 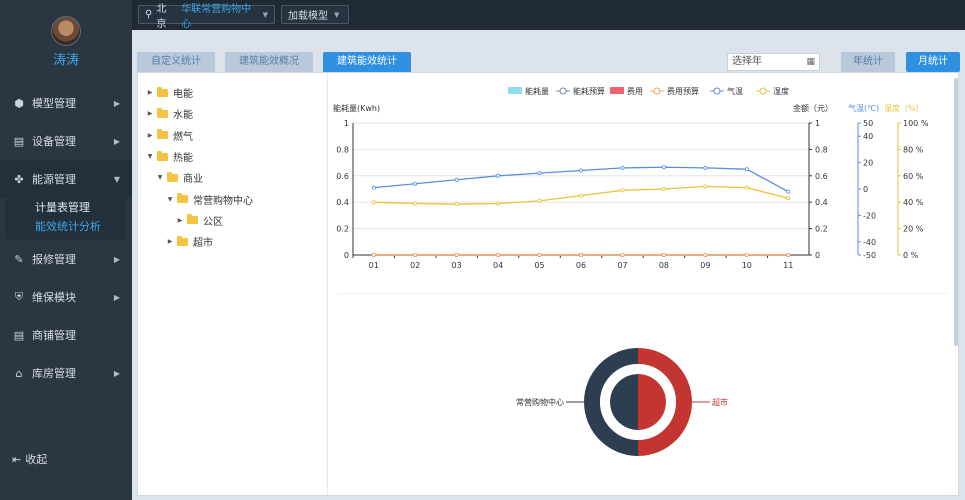 What do you see at coordinates (773, 62) in the screenshot?
I see `year-picker: 选择年 ▦` at bounding box center [773, 62].